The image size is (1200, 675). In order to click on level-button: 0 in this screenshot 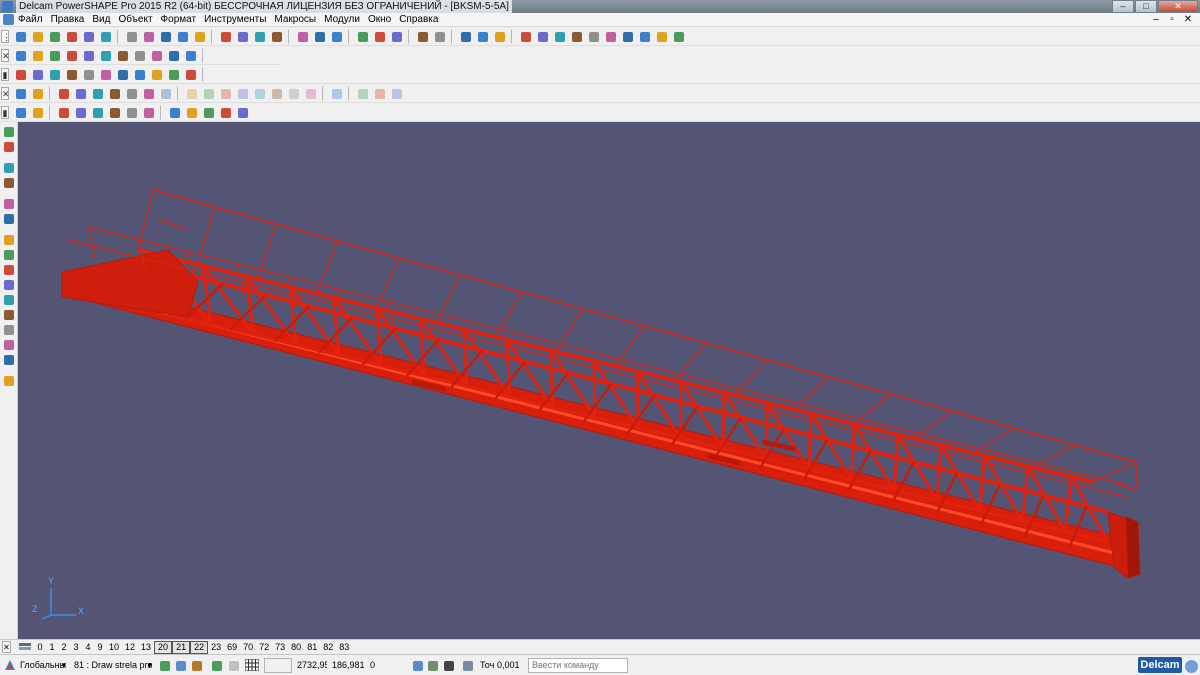, I will do `click(40, 647)`.